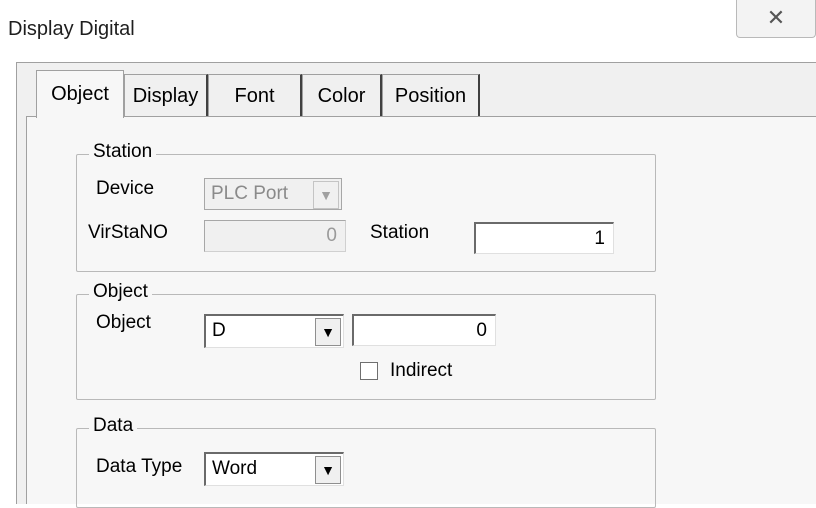 The width and height of the screenshot is (816, 508). What do you see at coordinates (113, 426) in the screenshot?
I see `data-legend: Data` at bounding box center [113, 426].